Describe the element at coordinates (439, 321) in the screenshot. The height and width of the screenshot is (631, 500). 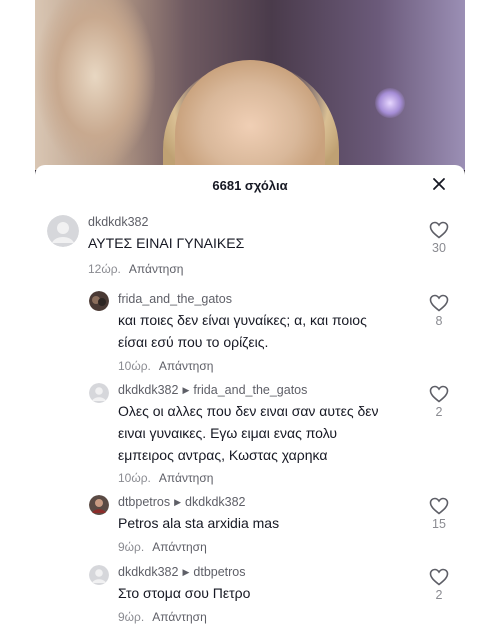
I see `like-count: 8` at that location.